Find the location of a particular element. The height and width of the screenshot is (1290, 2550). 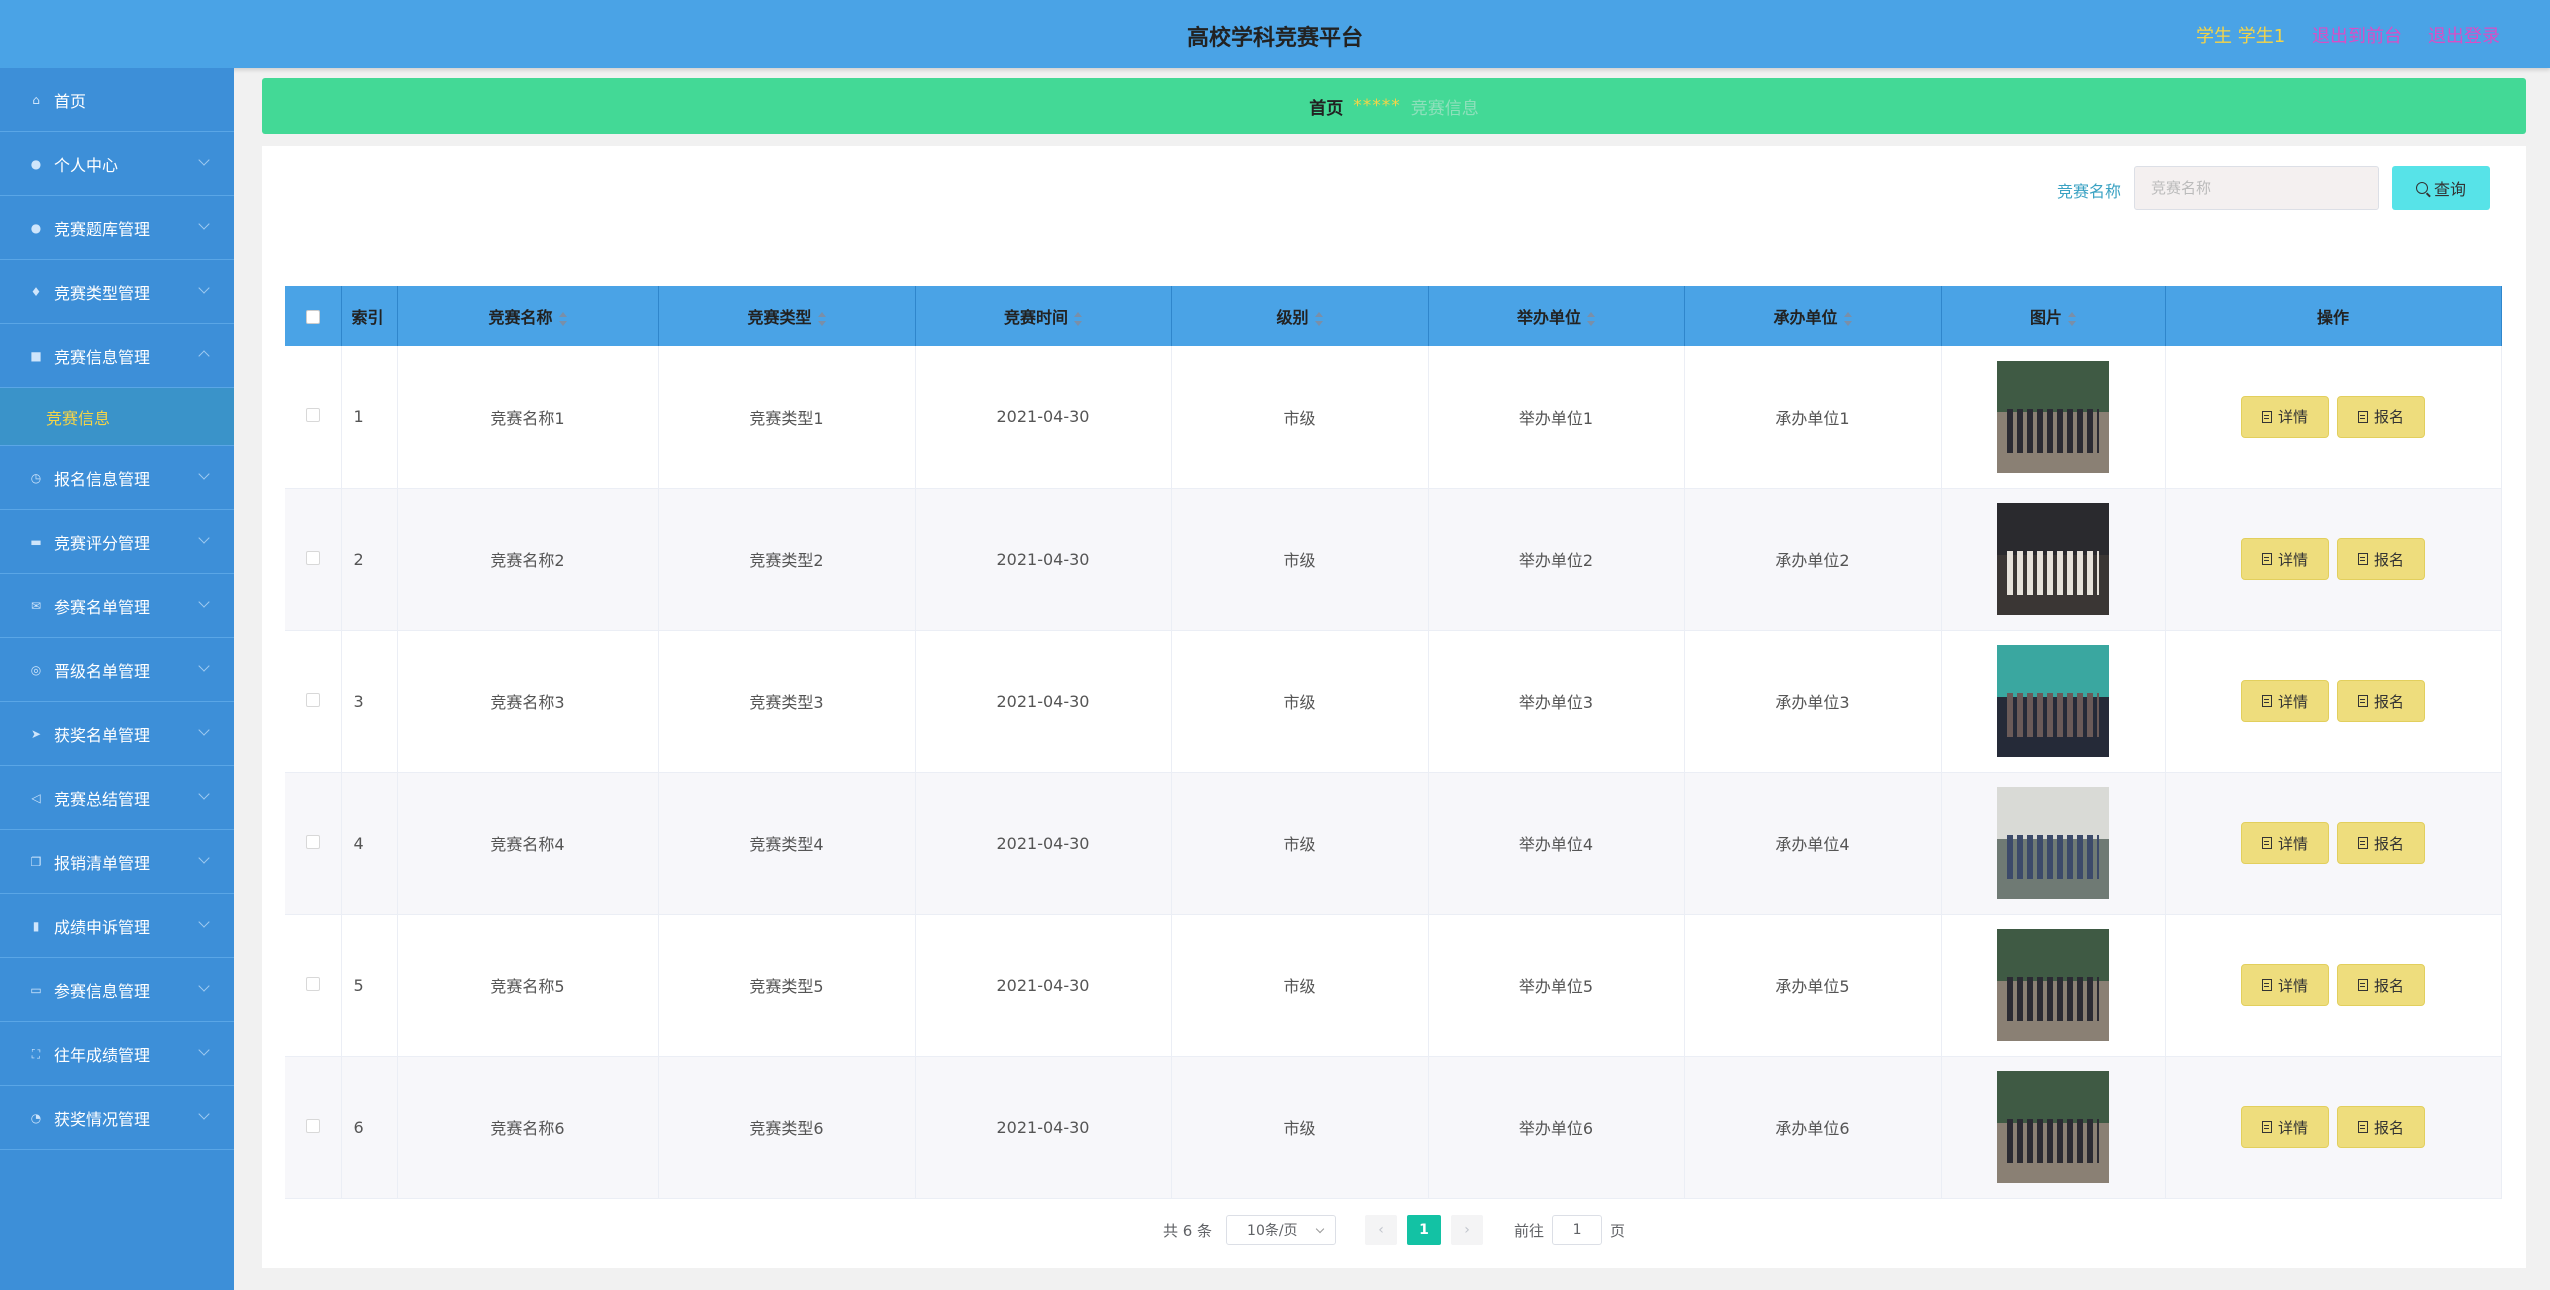

sidebar-item-award-status: ◔ 获奖情况管理 is located at coordinates (117, 1118).